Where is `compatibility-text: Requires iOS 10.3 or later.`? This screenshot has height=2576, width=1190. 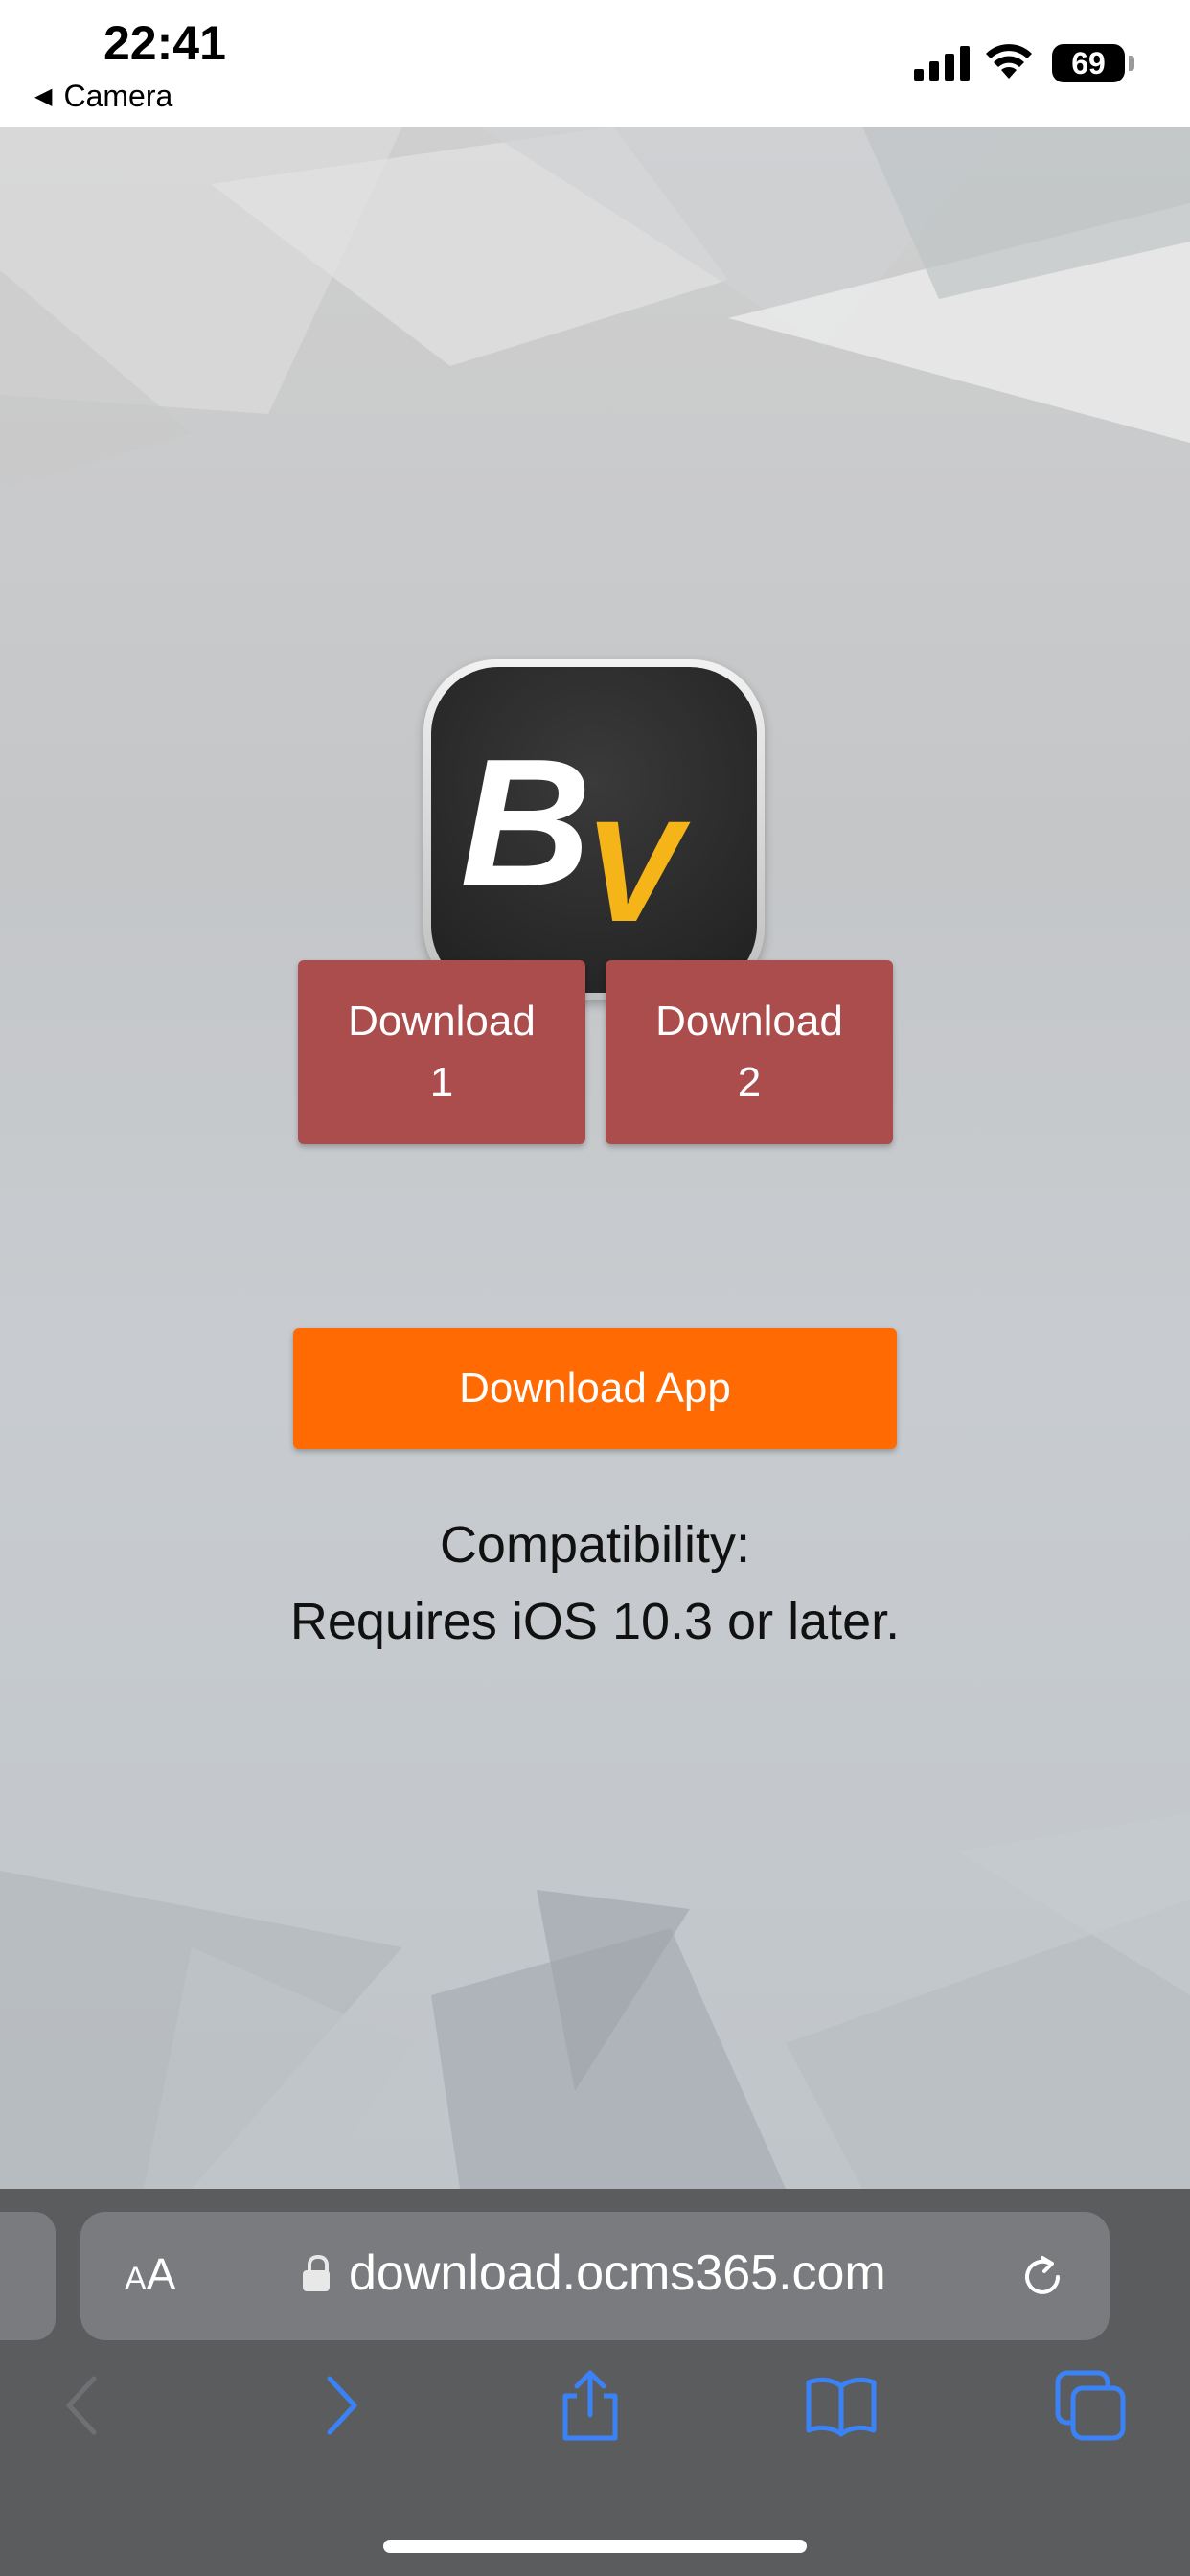
compatibility-text: Requires iOS 10.3 or later. is located at coordinates (595, 1621).